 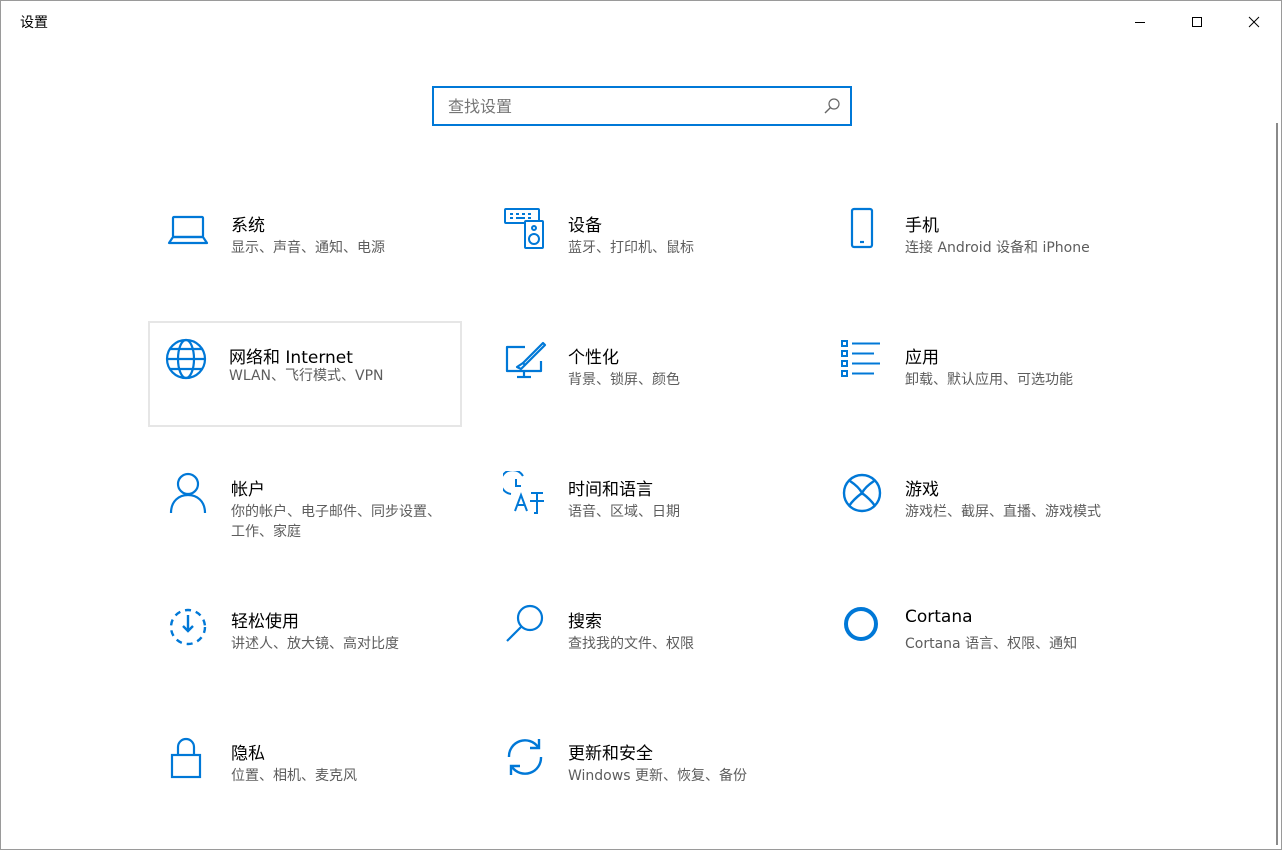 I want to click on tile-search: 搜索 查找我的文件、权限, so click(x=644, y=642).